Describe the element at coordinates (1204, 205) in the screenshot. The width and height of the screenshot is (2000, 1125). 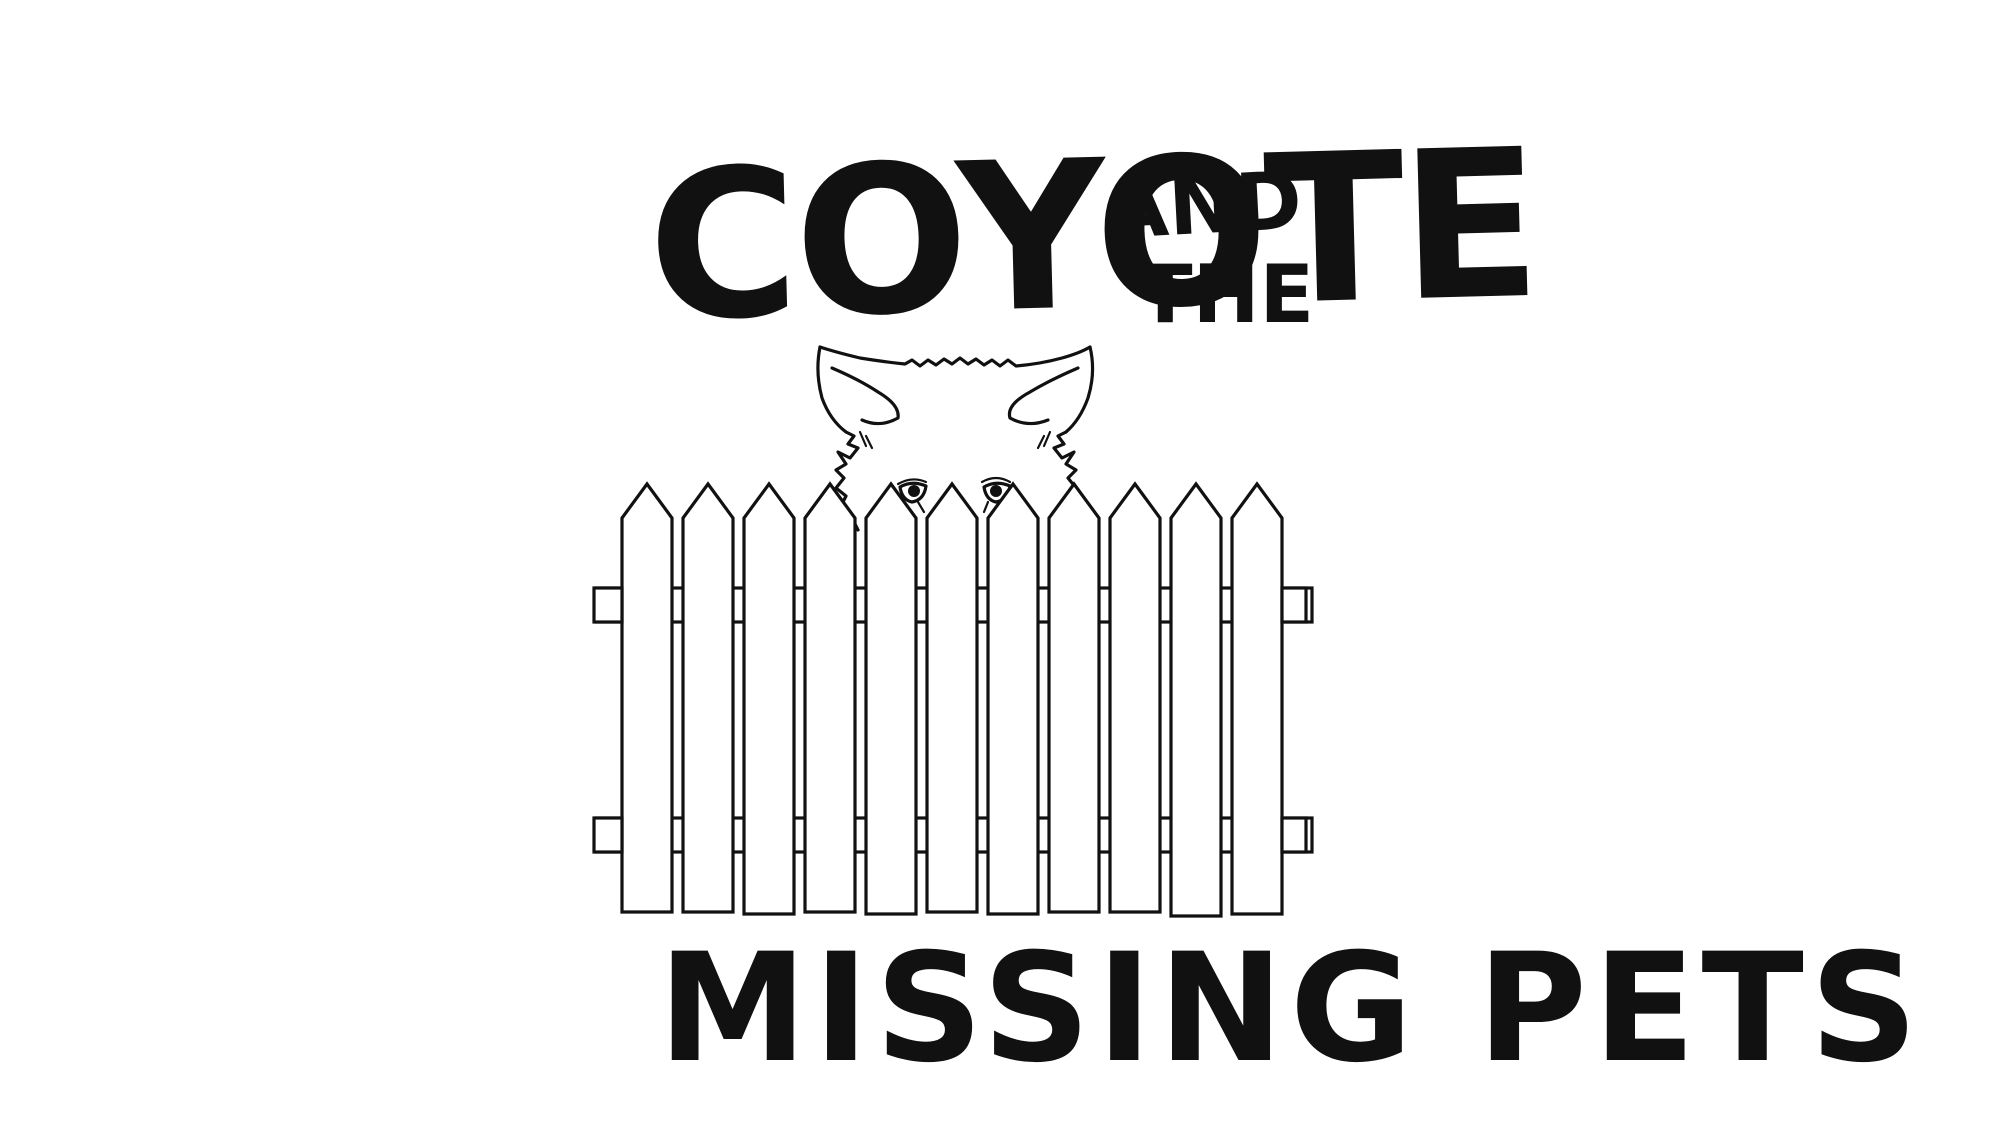
I see `title-and: AND` at that location.